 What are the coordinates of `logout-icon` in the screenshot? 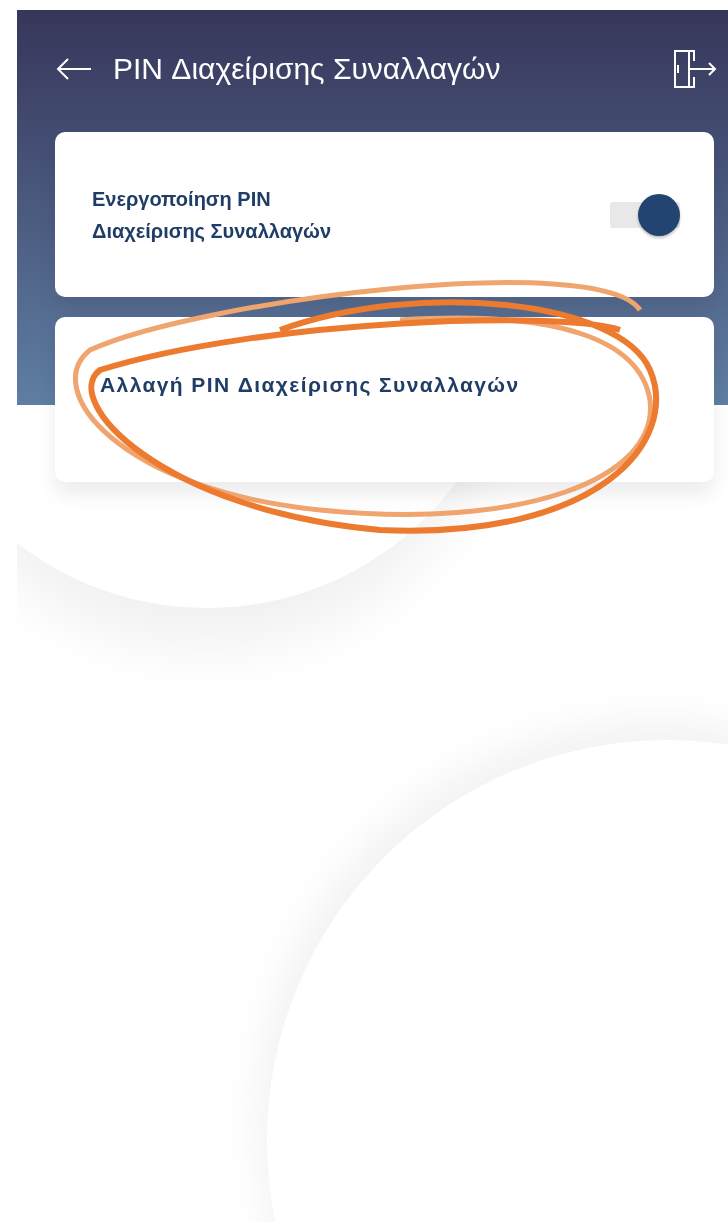 It's located at (695, 69).